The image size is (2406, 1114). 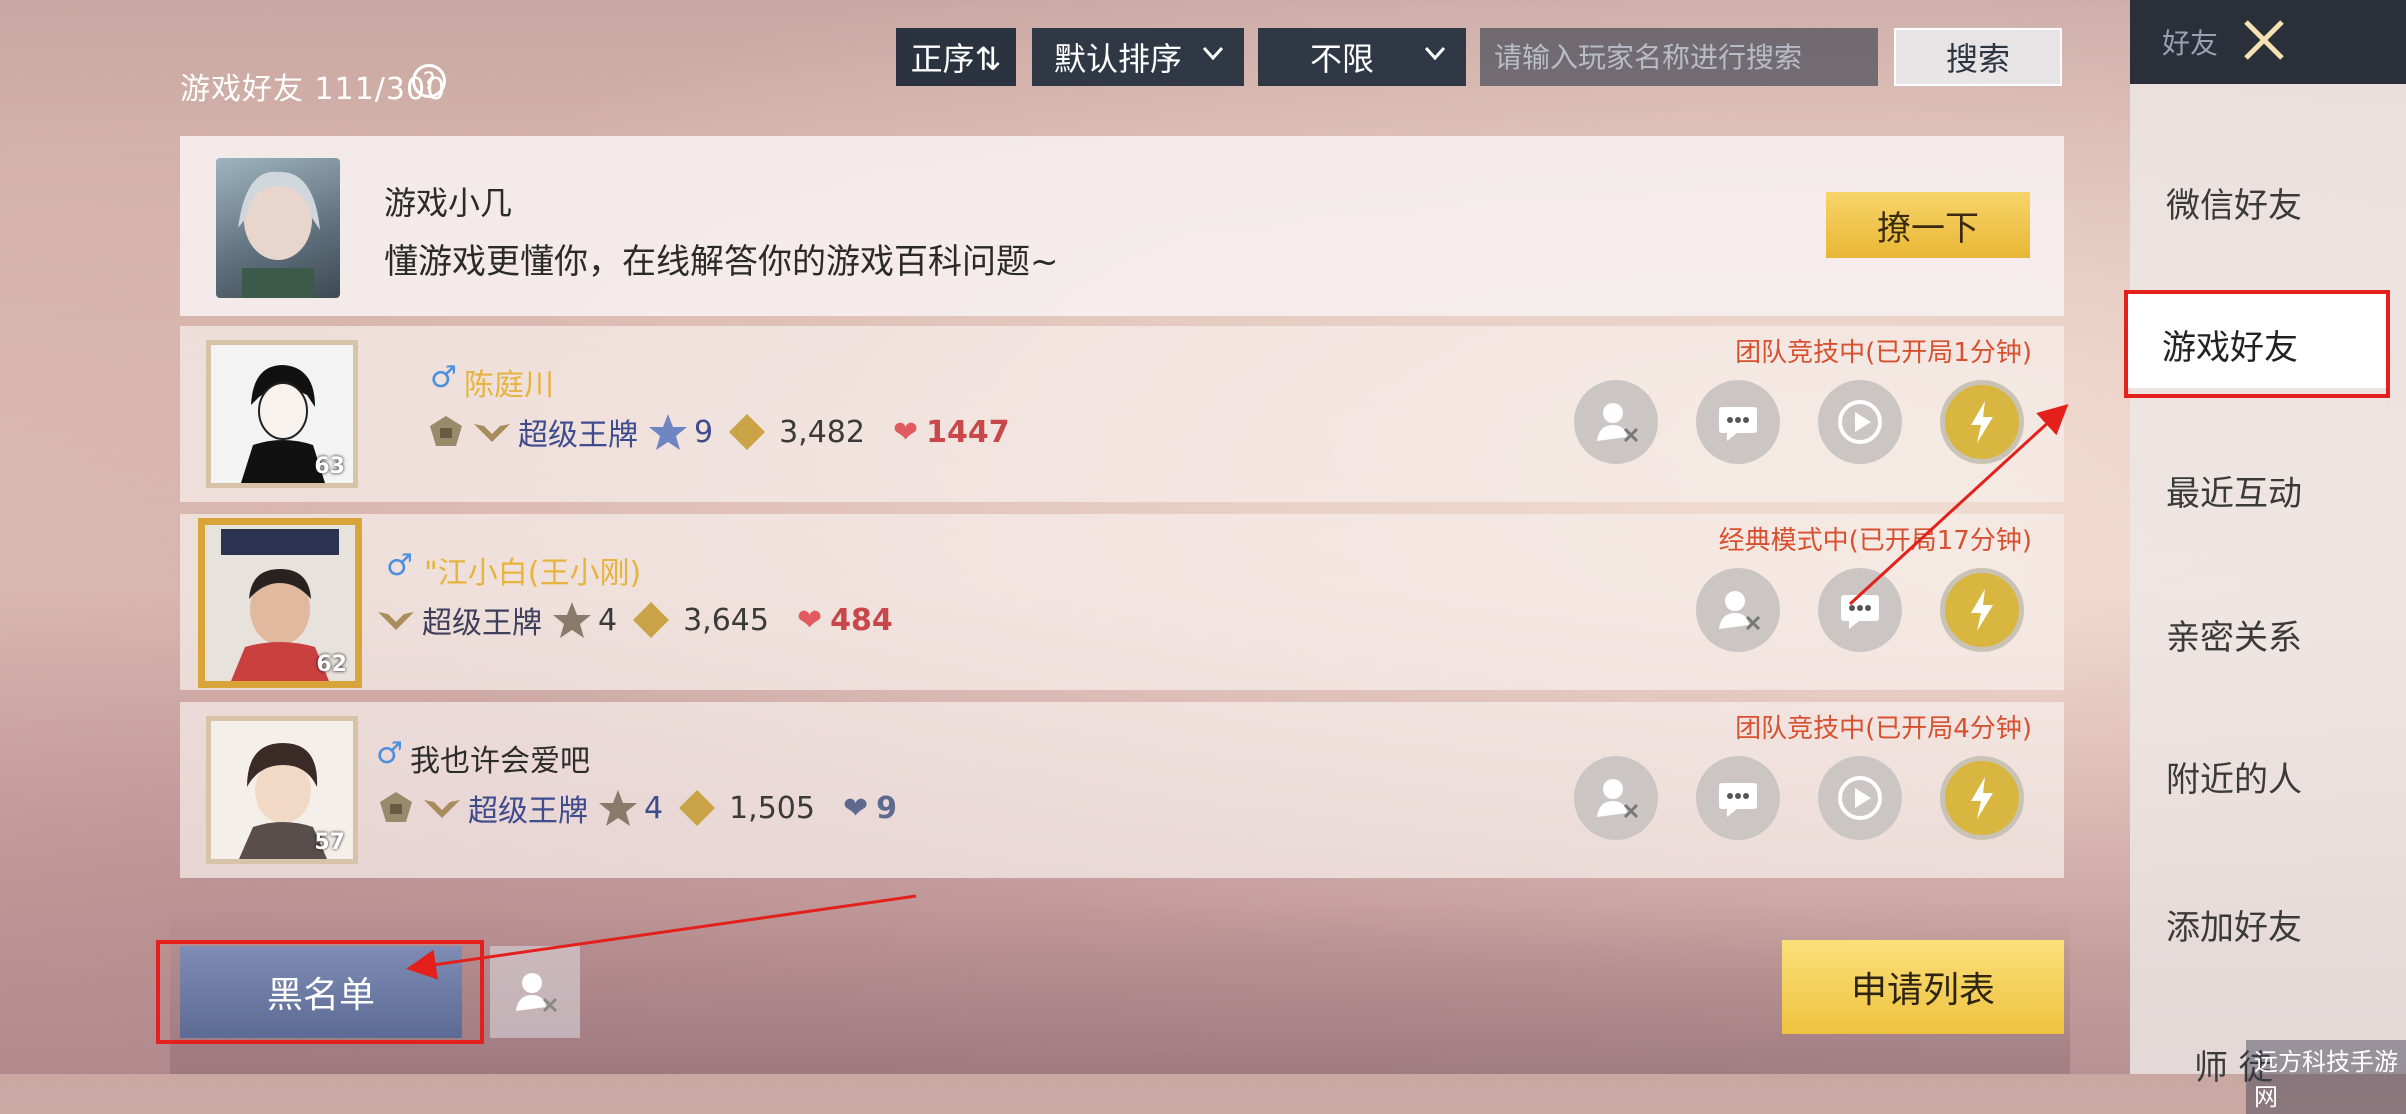 What do you see at coordinates (1958, 504) in the screenshot?
I see `annotation-arrow-sidebar` at bounding box center [1958, 504].